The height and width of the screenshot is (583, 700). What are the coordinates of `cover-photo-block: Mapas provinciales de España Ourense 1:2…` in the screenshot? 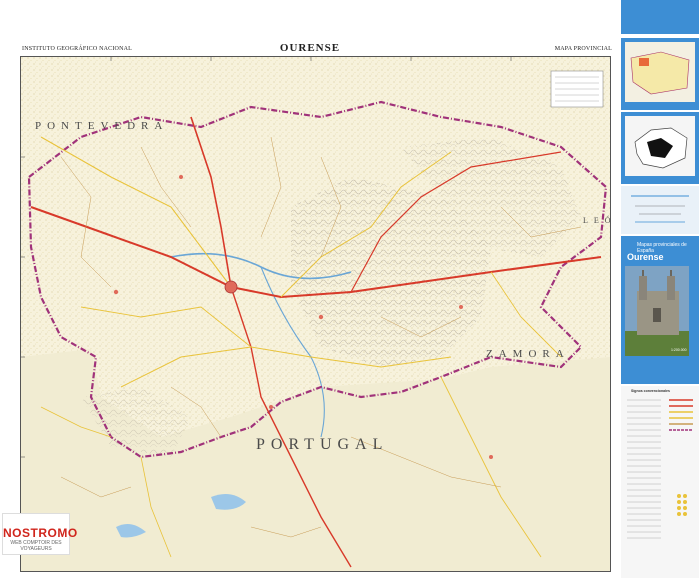 It's located at (660, 310).